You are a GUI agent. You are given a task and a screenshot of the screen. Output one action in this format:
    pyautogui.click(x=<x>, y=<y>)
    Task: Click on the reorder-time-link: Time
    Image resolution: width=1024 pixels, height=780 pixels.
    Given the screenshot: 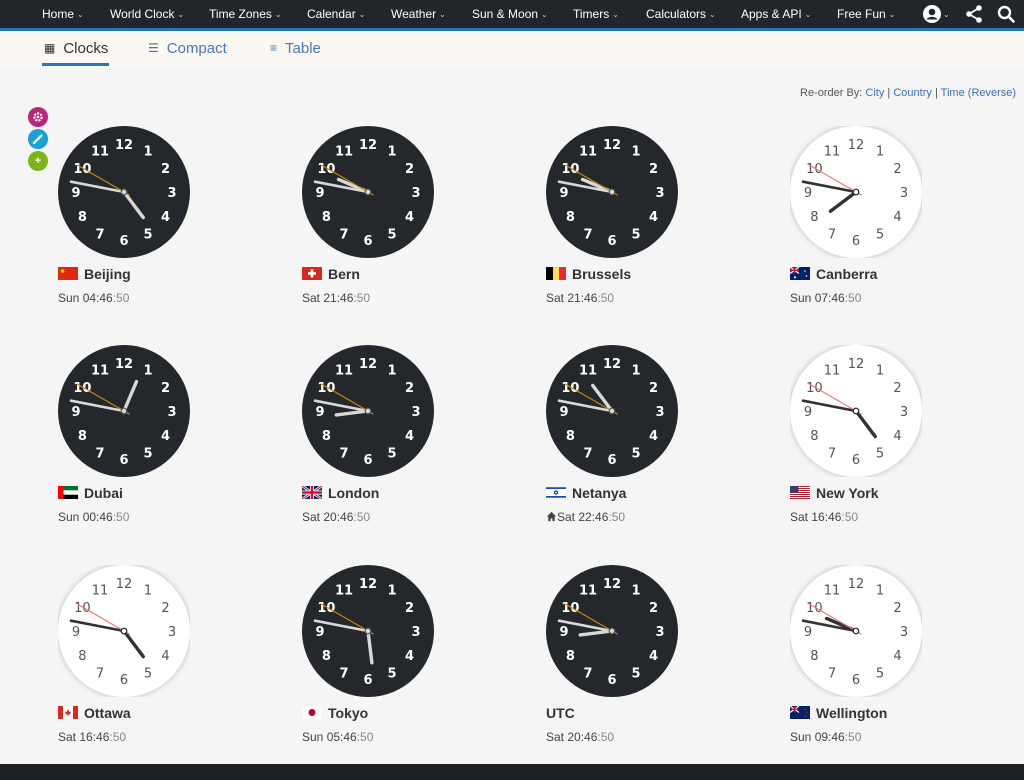 What is the action you would take?
    pyautogui.click(x=953, y=93)
    